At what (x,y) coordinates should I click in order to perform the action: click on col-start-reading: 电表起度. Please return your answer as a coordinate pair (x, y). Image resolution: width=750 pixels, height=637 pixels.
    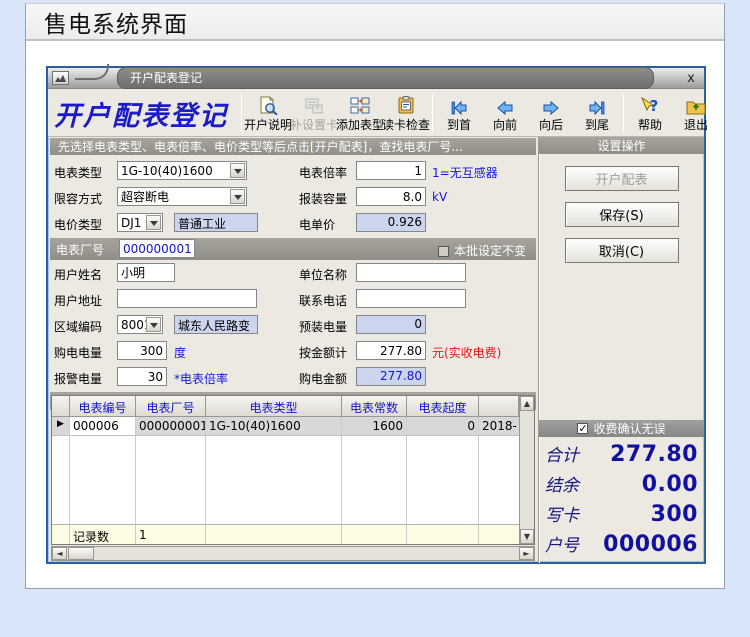
    Looking at the image, I should click on (443, 406).